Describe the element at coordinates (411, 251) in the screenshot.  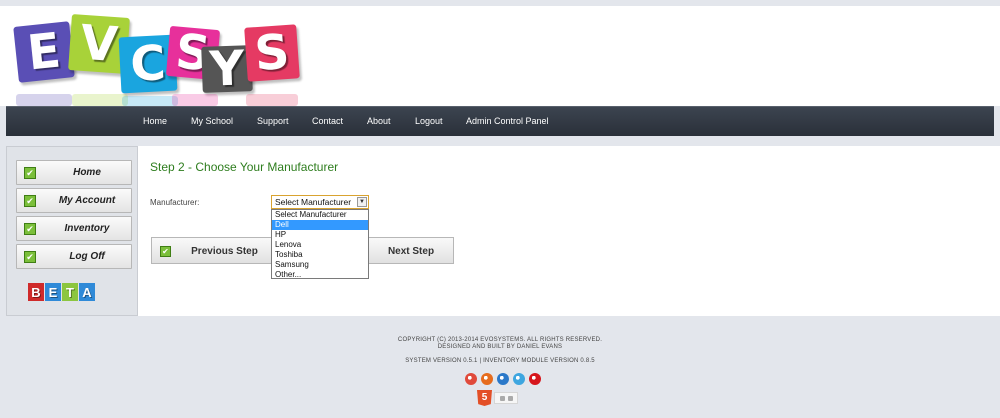
I see `next-step-label: Next Step` at that location.